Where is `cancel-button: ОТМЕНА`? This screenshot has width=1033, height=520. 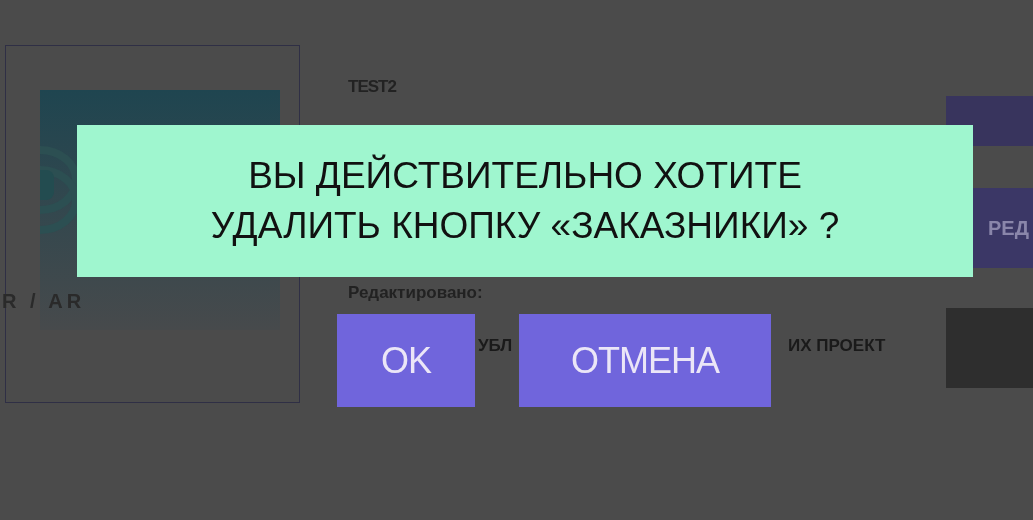
cancel-button: ОТМЕНА is located at coordinates (645, 360).